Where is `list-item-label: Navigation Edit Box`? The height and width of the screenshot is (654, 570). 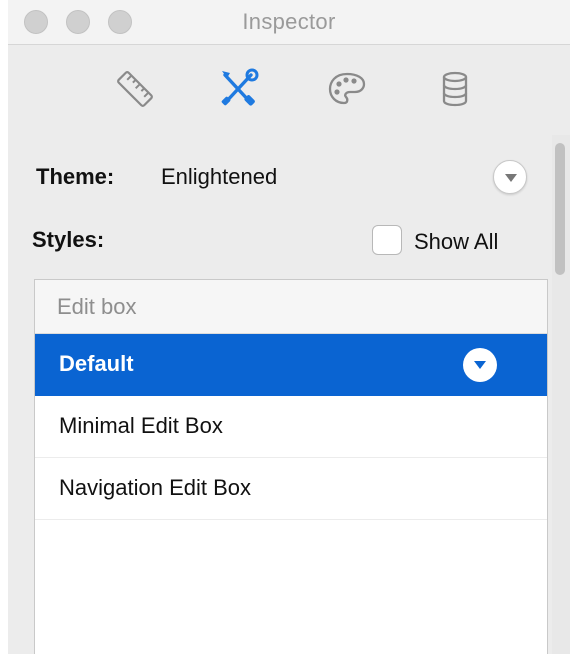
list-item-label: Navigation Edit Box is located at coordinates (155, 487).